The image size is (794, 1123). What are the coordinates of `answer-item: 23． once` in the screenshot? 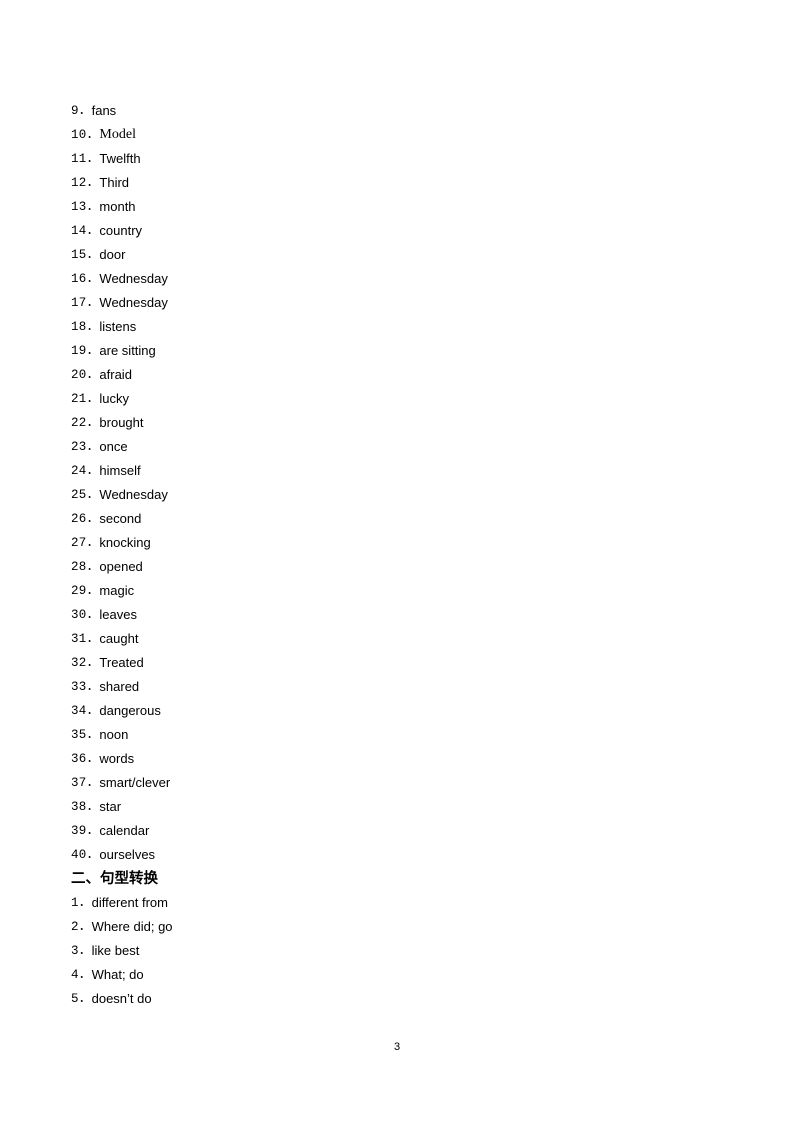 It's located at (396, 447).